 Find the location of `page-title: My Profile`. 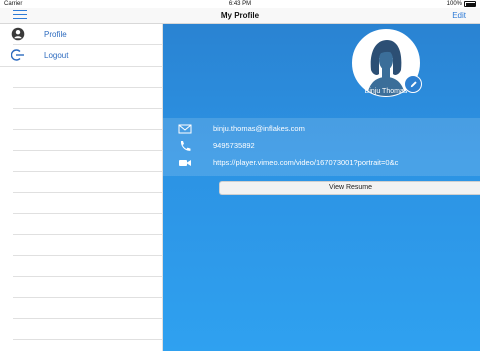

page-title: My Profile is located at coordinates (240, 15).